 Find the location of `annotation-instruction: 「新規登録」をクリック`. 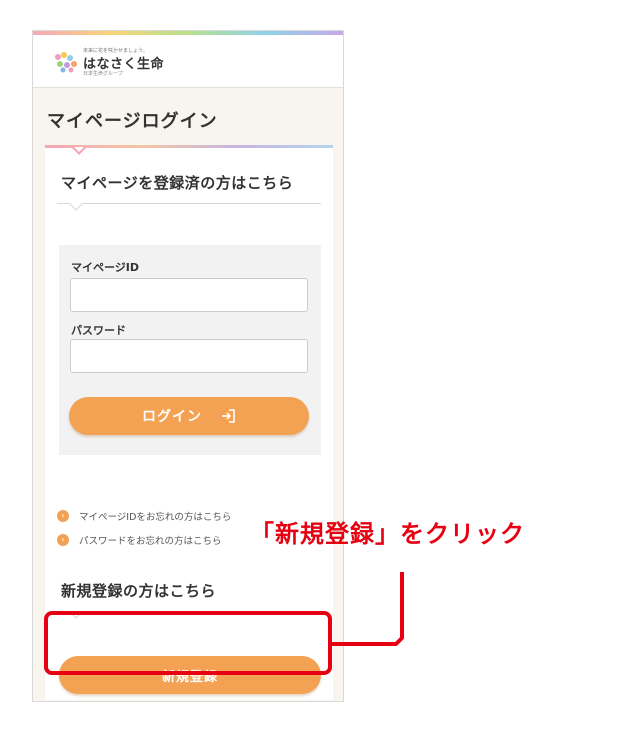

annotation-instruction: 「新規登録」をクリック is located at coordinates (387, 534).